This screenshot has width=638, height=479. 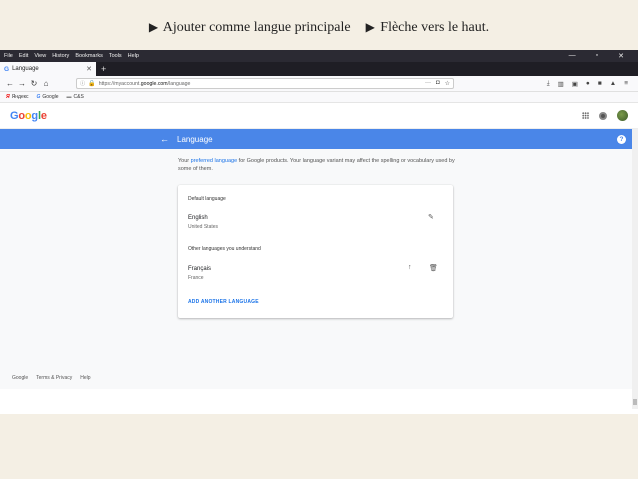 What do you see at coordinates (10, 83) in the screenshot?
I see `back-icon: ←` at bounding box center [10, 83].